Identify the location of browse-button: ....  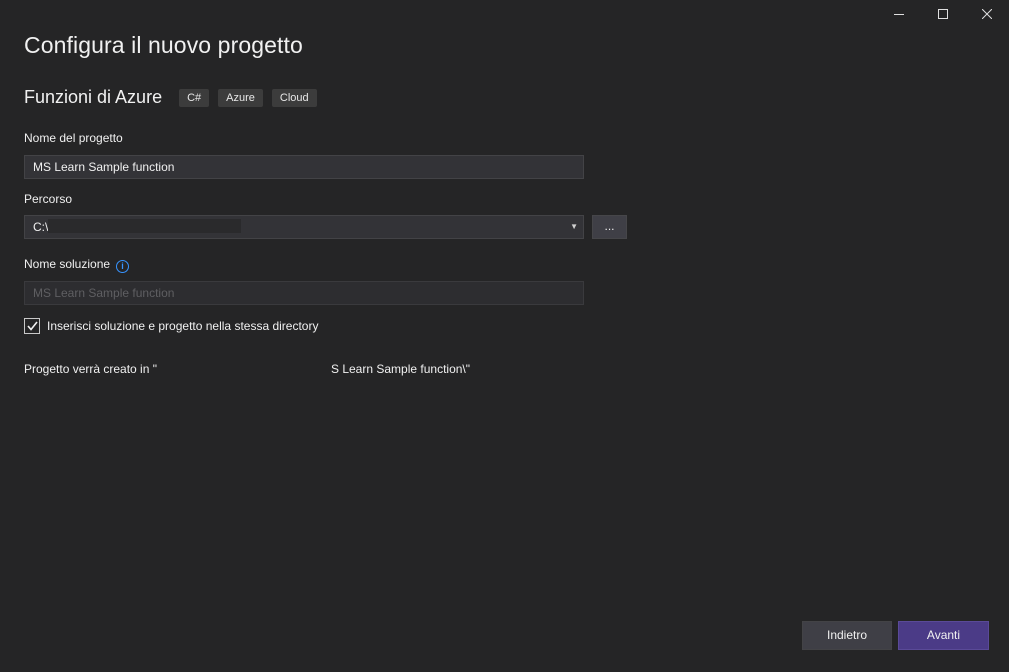
(609, 227).